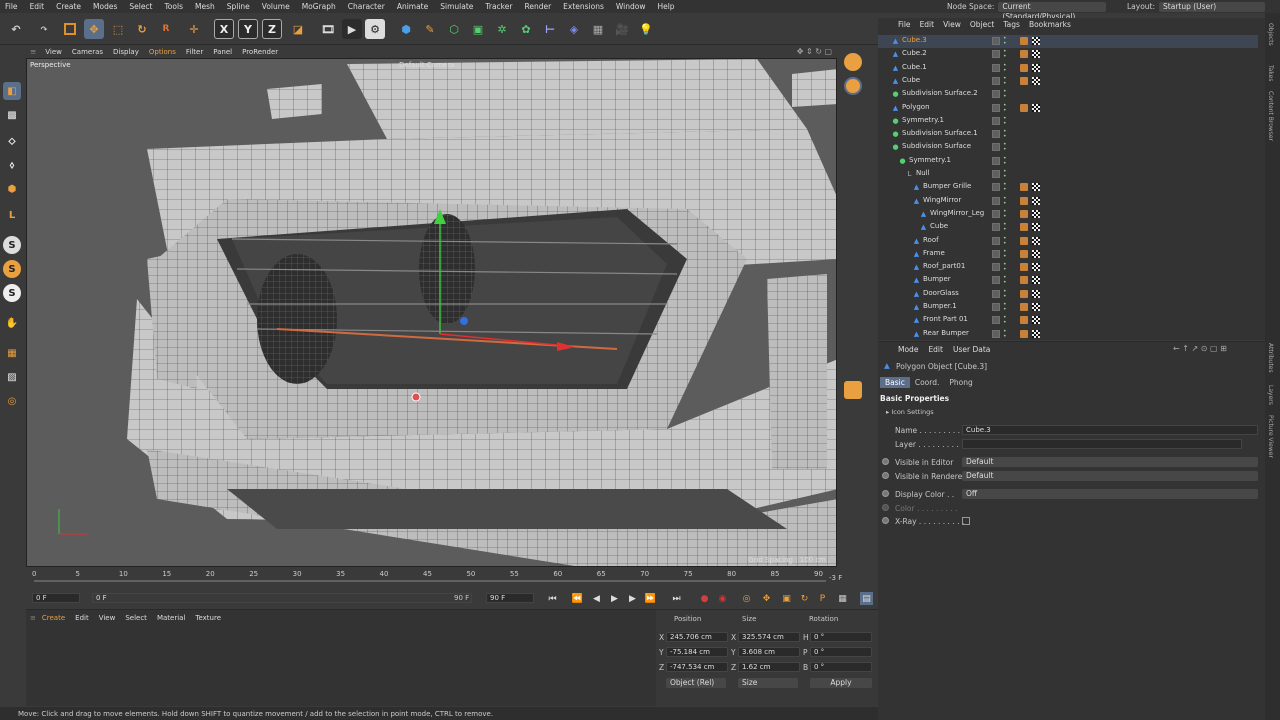 This screenshot has width=1280, height=720. Describe the element at coordinates (12, 141) in the screenshot. I see `points-mode-icon: ⬦` at that location.